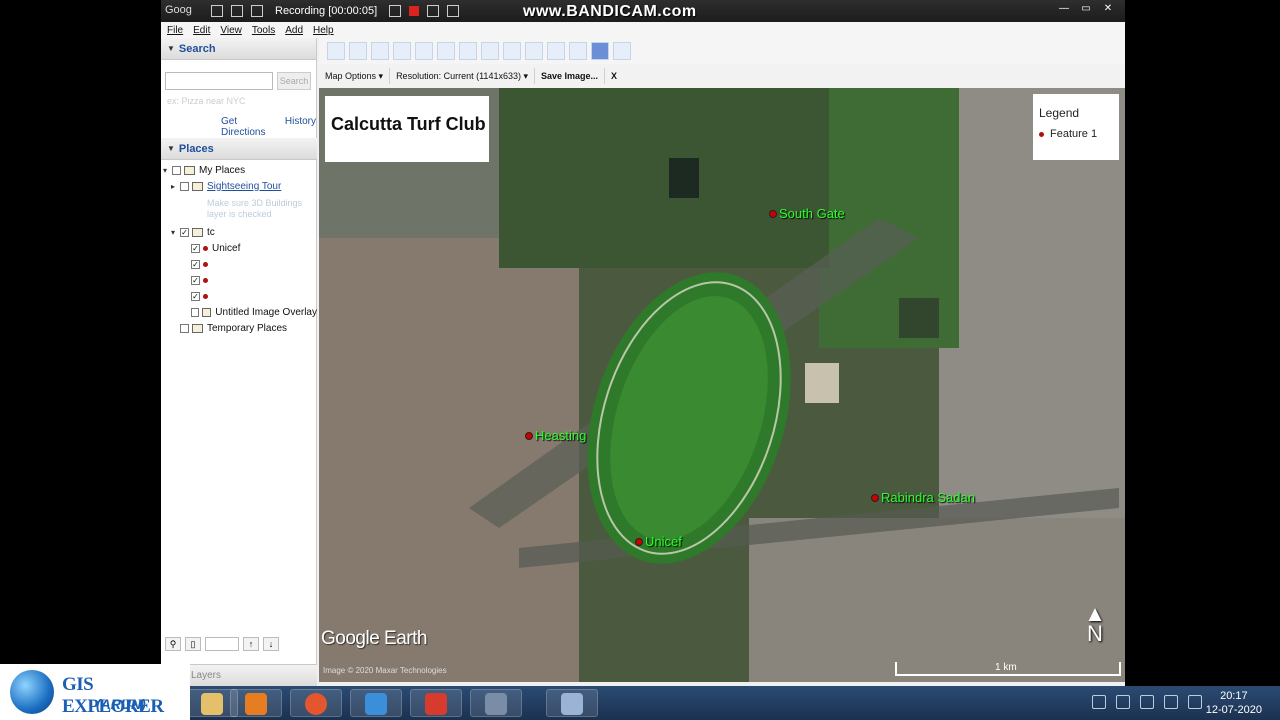 The image size is (1280, 720). I want to click on menu-help: Help, so click(323, 30).